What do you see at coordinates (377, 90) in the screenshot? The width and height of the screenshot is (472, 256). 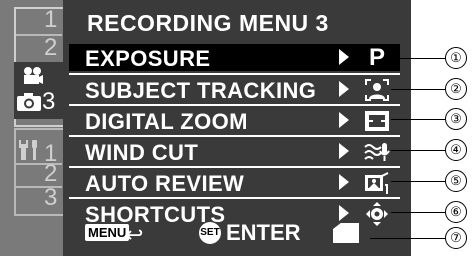 I see `subject-tracking-icon` at bounding box center [377, 90].